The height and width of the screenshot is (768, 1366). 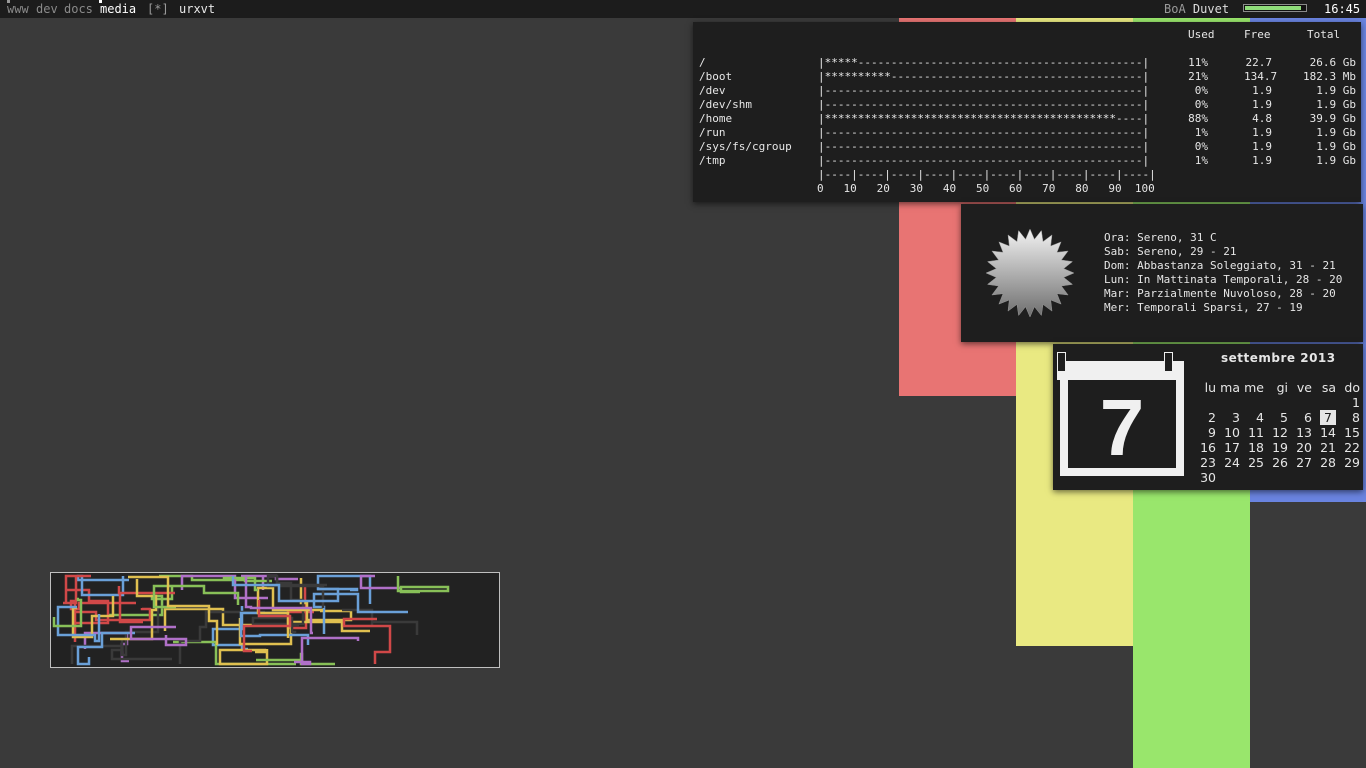 I want to click on calendar-big-day: 7, so click(x=1122, y=427).